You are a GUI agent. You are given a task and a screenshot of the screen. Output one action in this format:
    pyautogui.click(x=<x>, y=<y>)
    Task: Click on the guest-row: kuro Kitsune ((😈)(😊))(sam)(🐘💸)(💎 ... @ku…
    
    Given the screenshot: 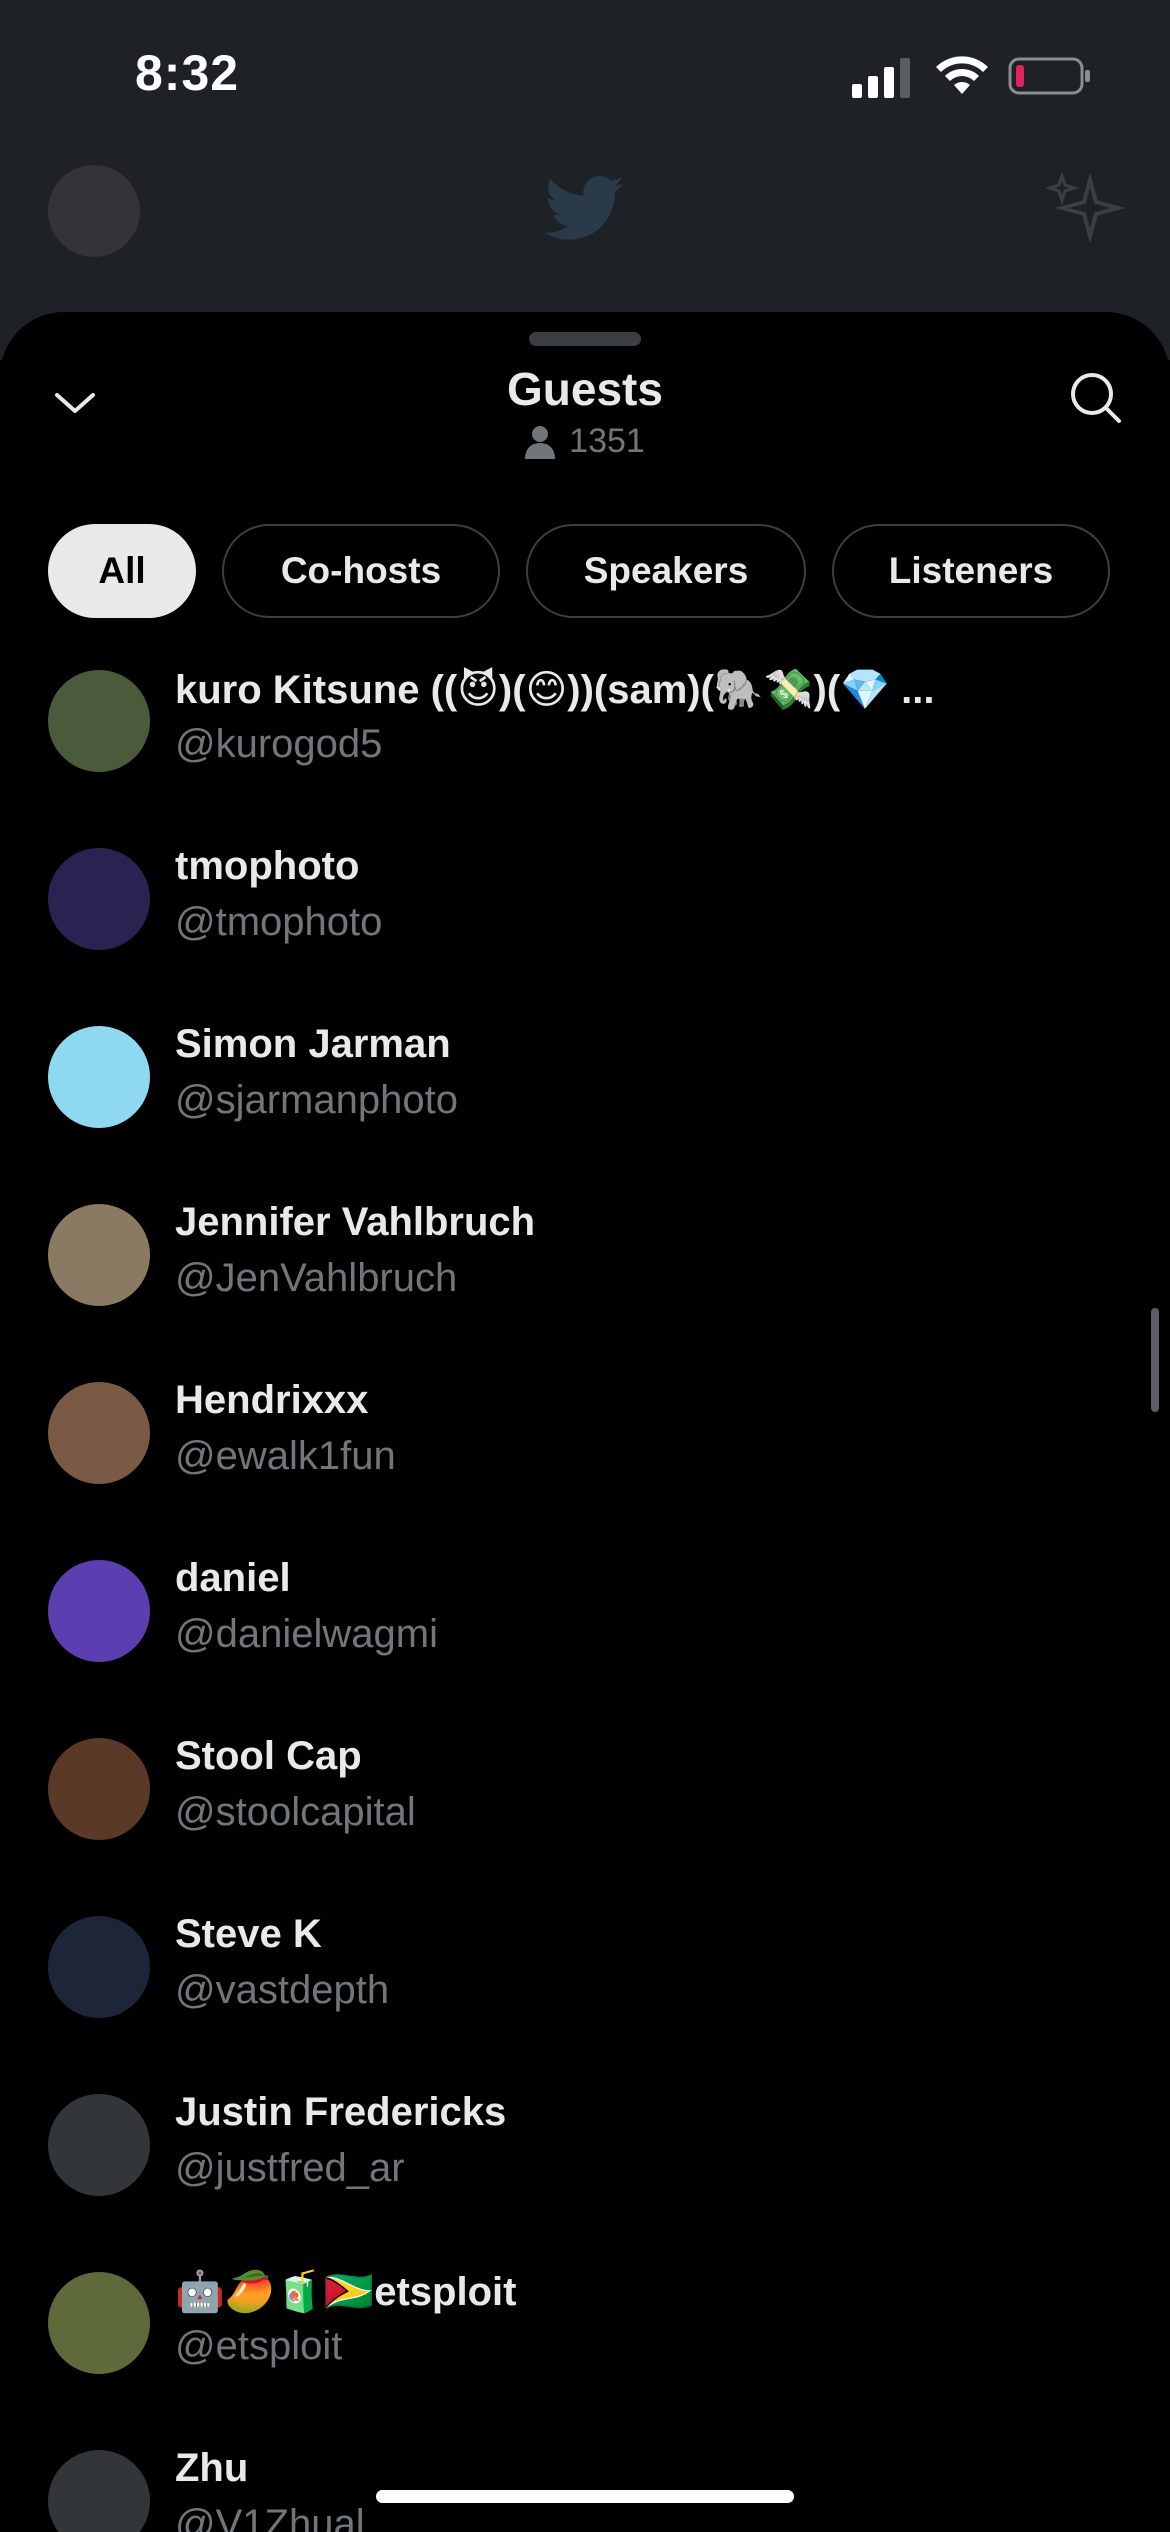 What is the action you would take?
    pyautogui.click(x=585, y=758)
    